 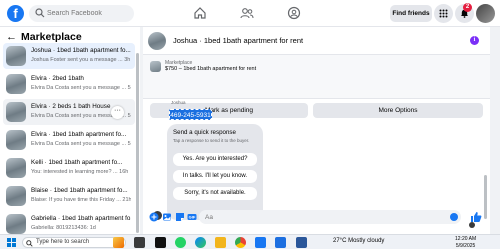 What do you see at coordinates (466, 239) in the screenshot?
I see `clock-time: 12:20 AM` at bounding box center [466, 239].